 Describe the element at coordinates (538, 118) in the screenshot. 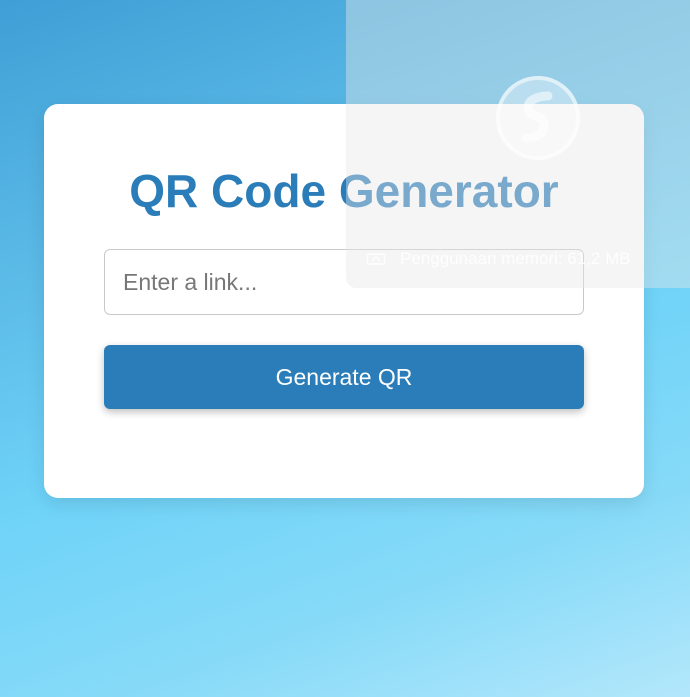

I see `circular-logo-icon` at that location.